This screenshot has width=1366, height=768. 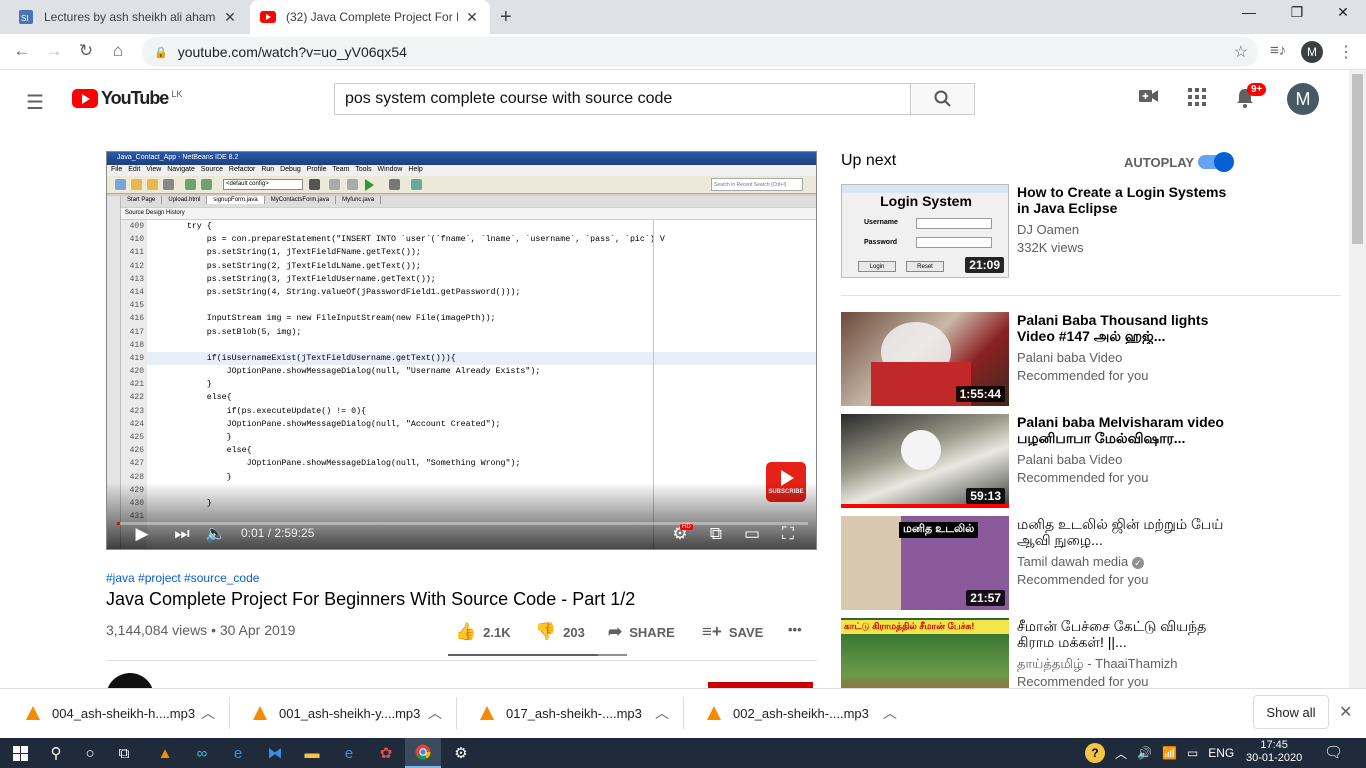 I want to click on cortana-icon: ○, so click(x=90, y=753).